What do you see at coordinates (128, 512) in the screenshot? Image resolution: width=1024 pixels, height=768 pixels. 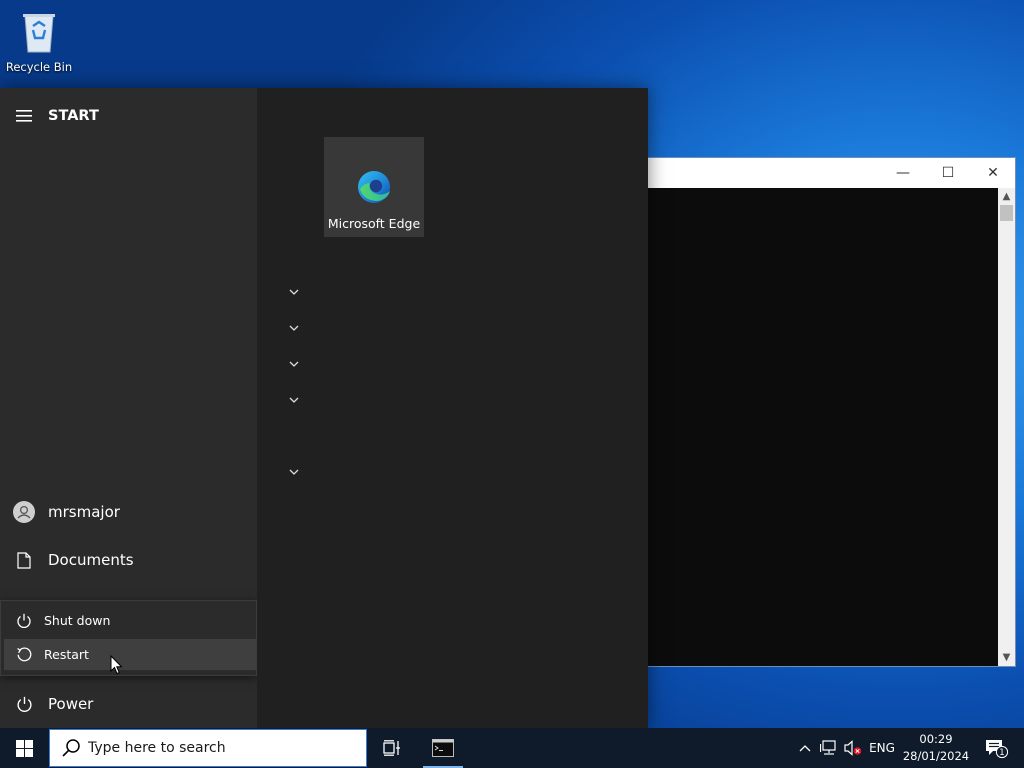 I see `user-account-item: mrsmajor` at bounding box center [128, 512].